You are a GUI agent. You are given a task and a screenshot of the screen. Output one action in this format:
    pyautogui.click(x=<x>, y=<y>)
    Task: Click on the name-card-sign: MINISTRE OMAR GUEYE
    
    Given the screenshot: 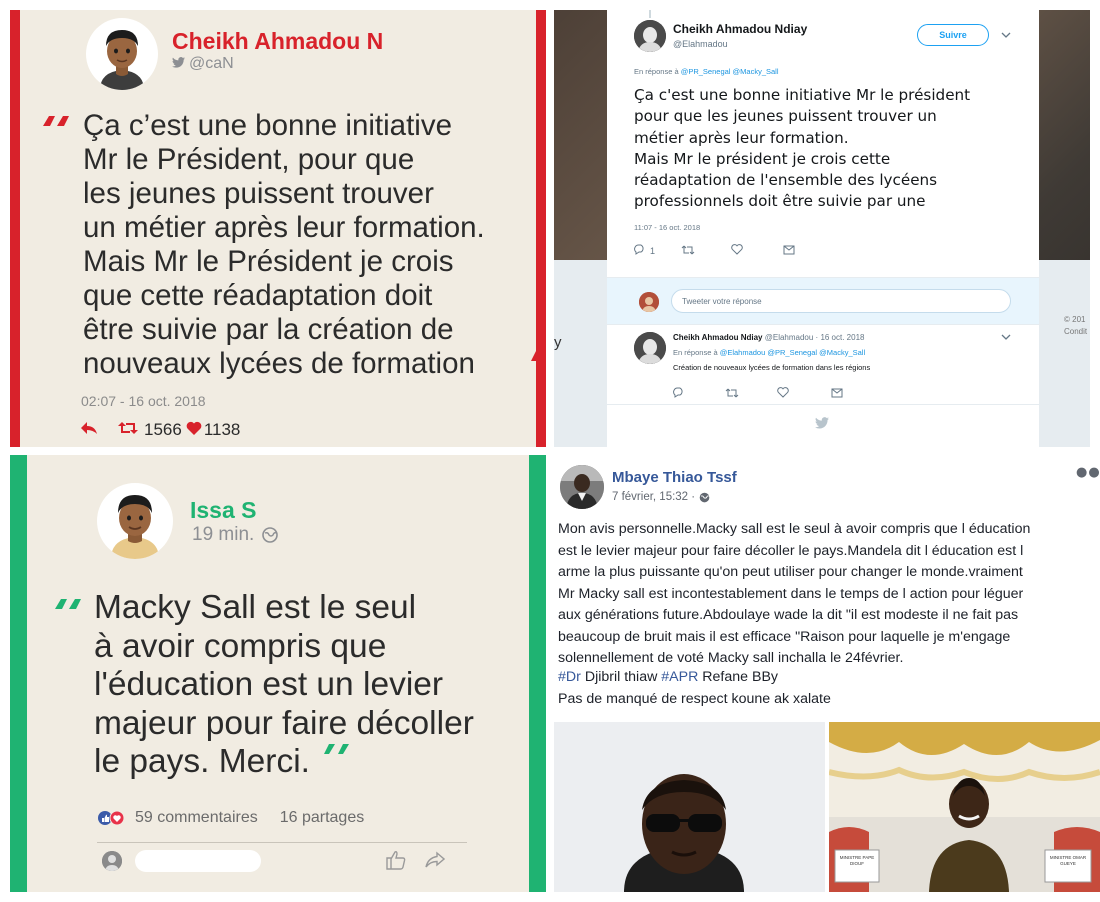 What is the action you would take?
    pyautogui.click(x=1068, y=860)
    